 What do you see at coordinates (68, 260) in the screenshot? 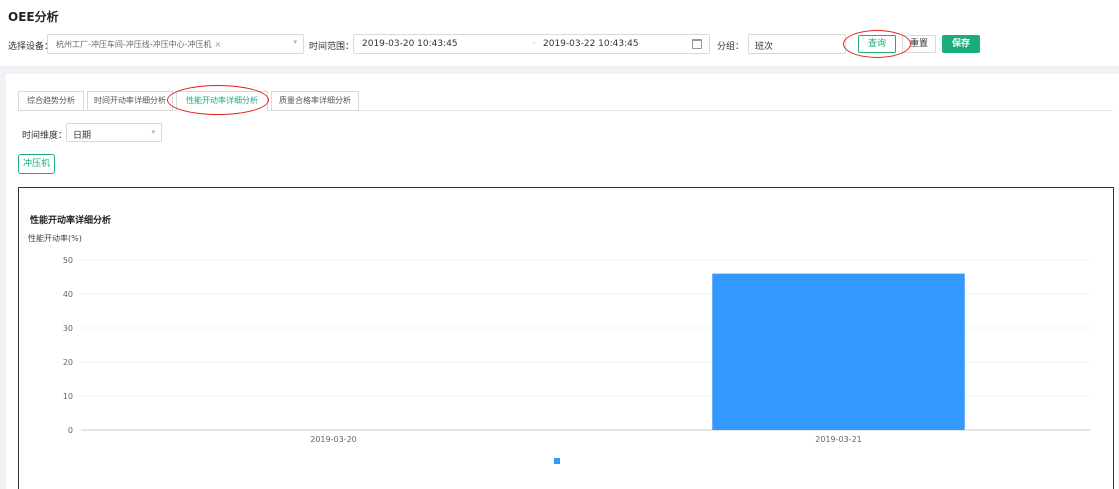
I see `y-tick-label: 50` at bounding box center [68, 260].